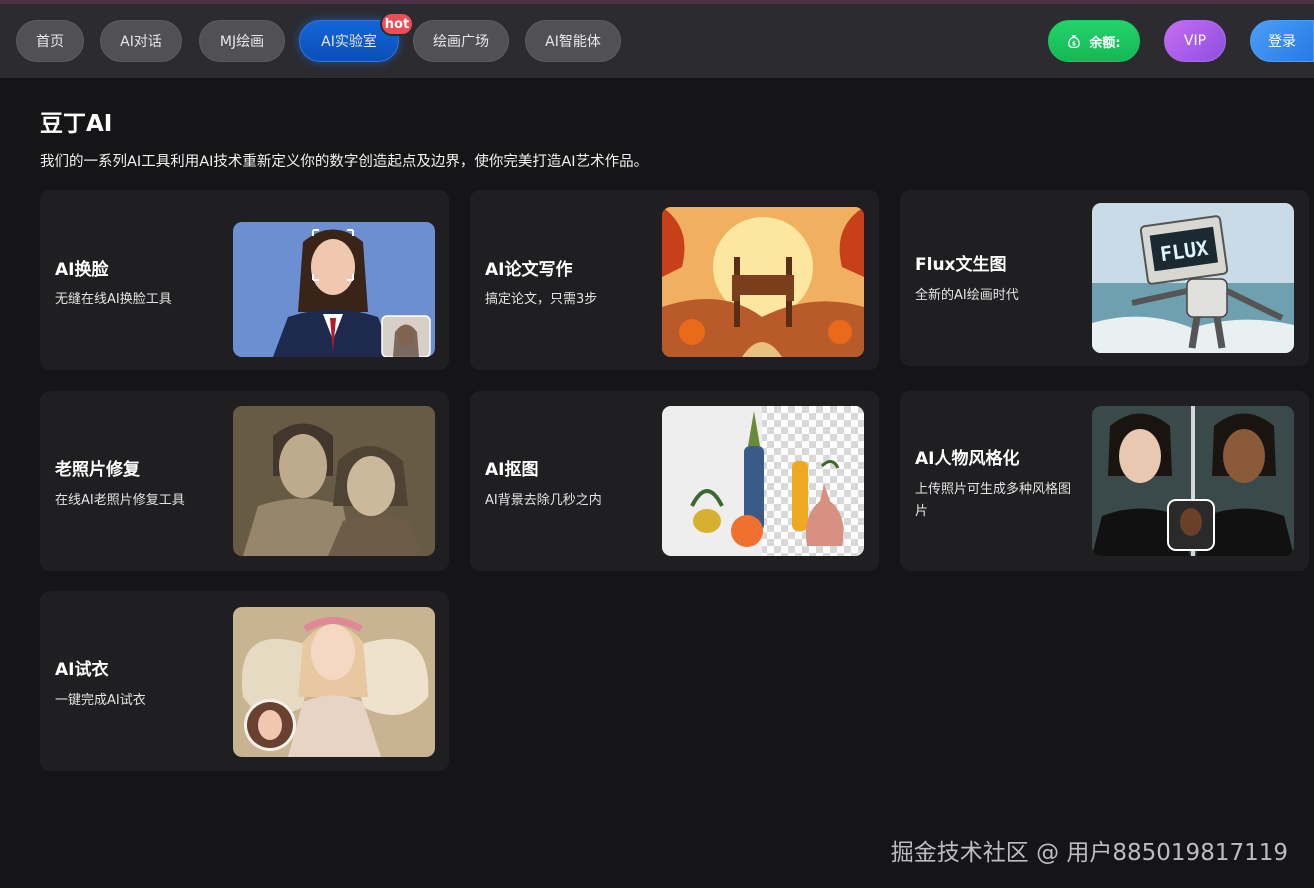  Describe the element at coordinates (543, 500) in the screenshot. I see `card-description: AI背景去除几秒之内` at that location.